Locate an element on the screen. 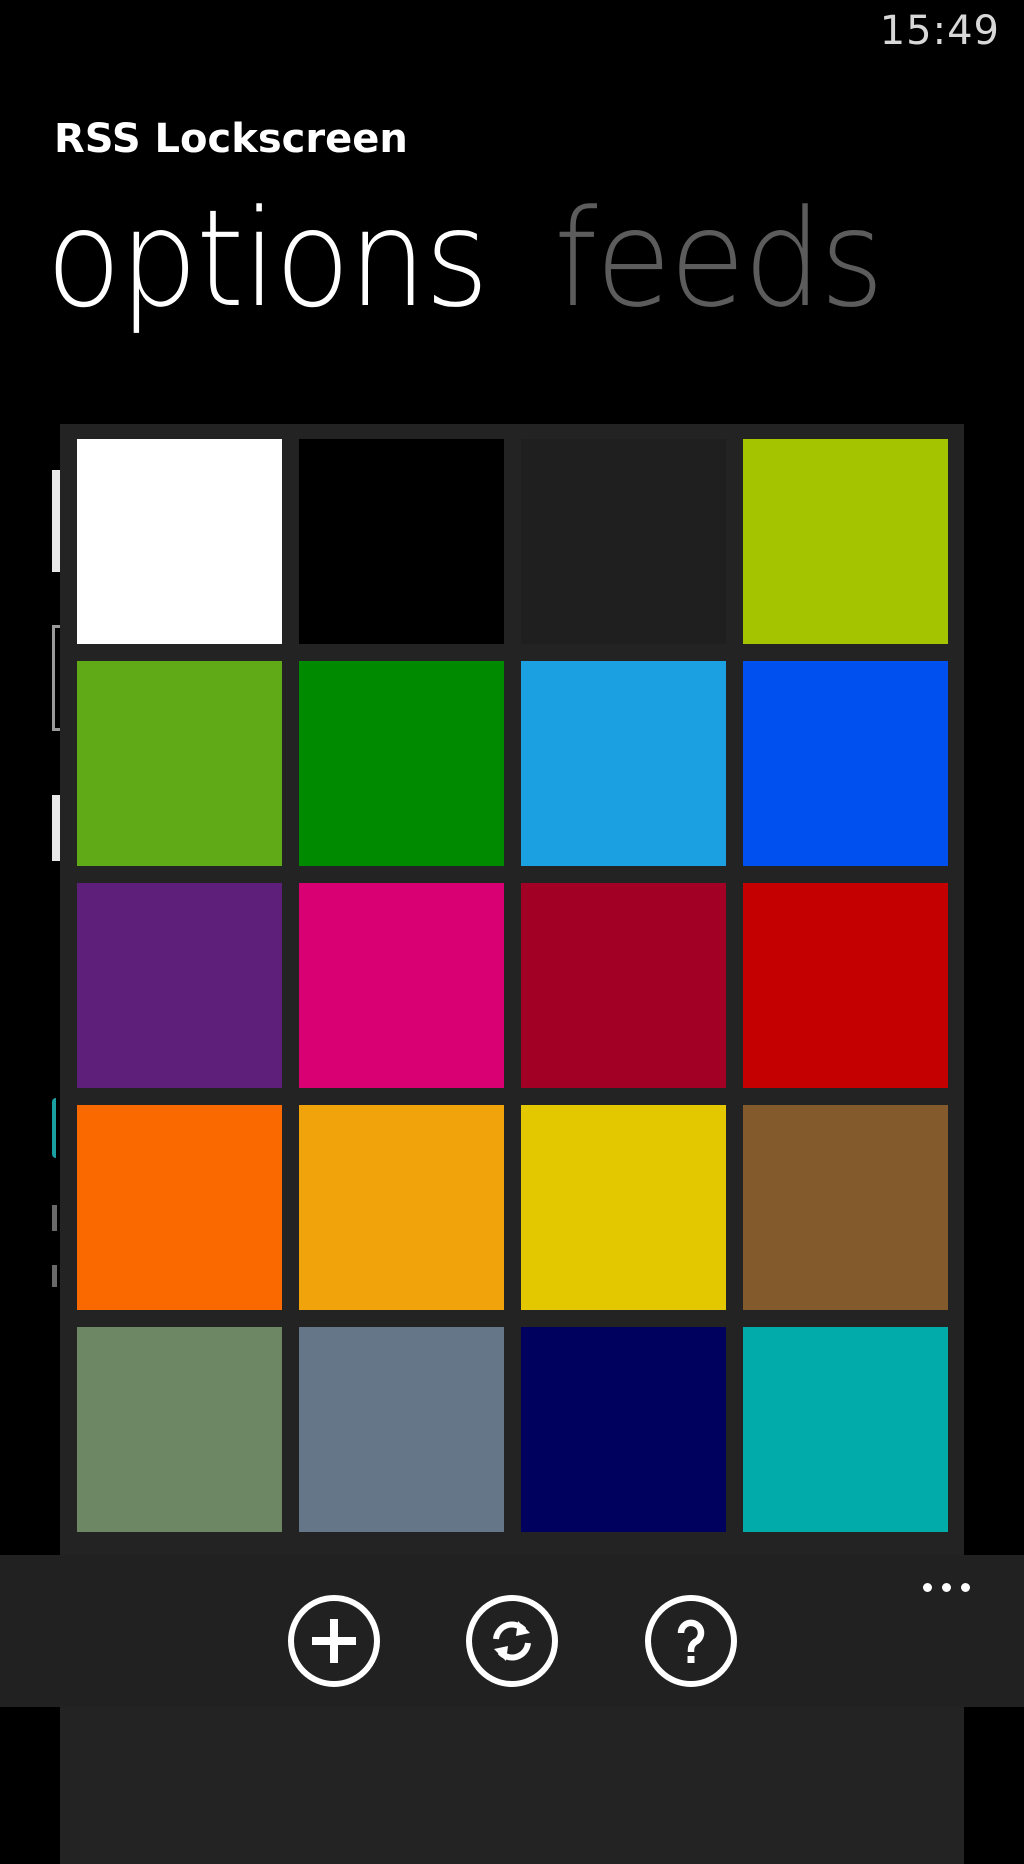 The width and height of the screenshot is (1024, 1864). status-time: 15:49 is located at coordinates (939, 31).